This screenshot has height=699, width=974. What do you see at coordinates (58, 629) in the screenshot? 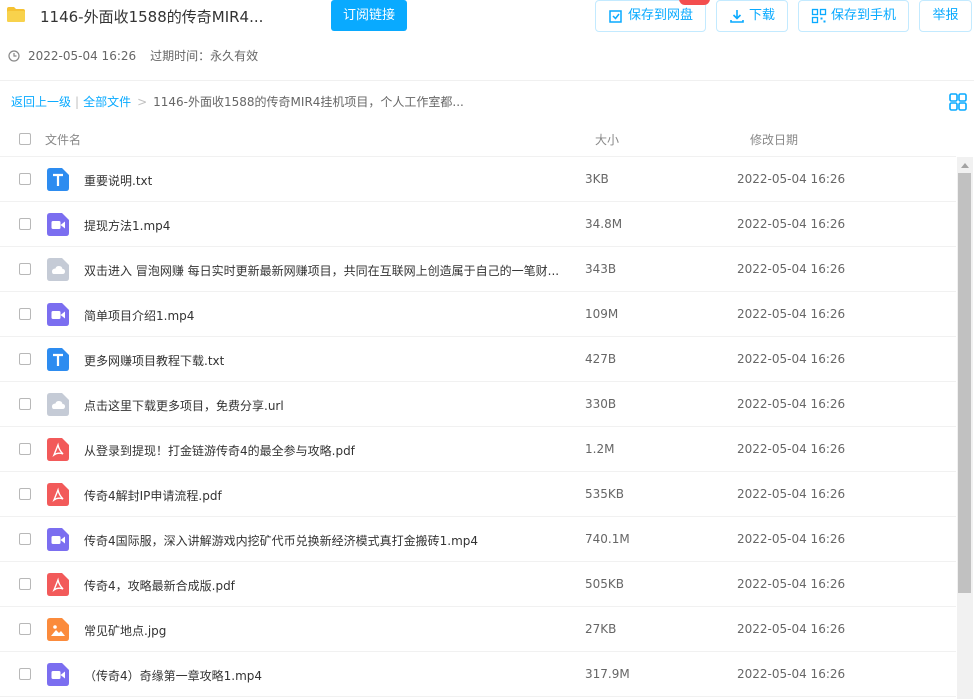
I see `image-file-icon` at bounding box center [58, 629].